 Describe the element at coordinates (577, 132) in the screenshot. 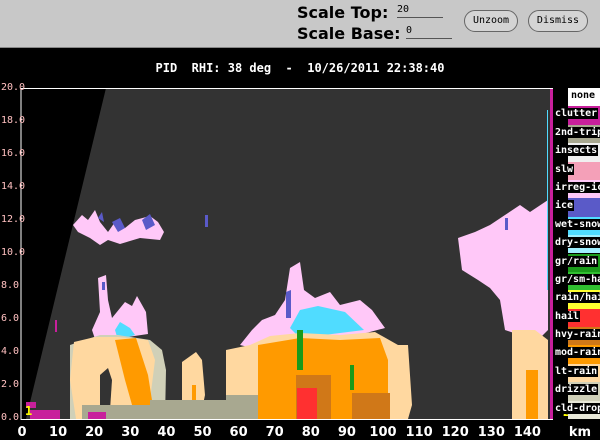

I see `legend-label: 2nd-trip` at that location.